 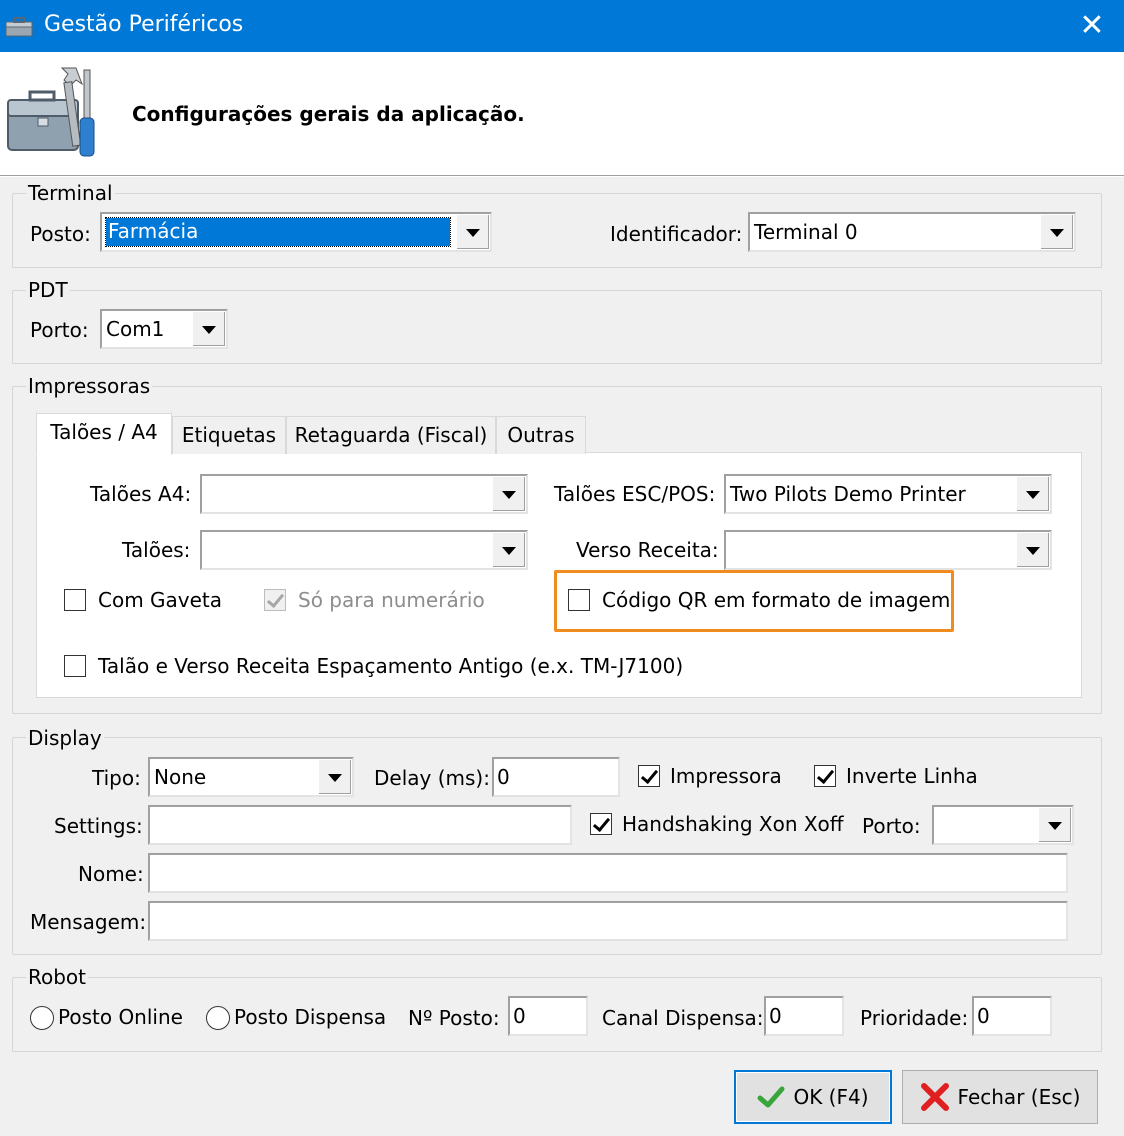 What do you see at coordinates (116, 778) in the screenshot?
I see `tipo-label: Tipo:` at bounding box center [116, 778].